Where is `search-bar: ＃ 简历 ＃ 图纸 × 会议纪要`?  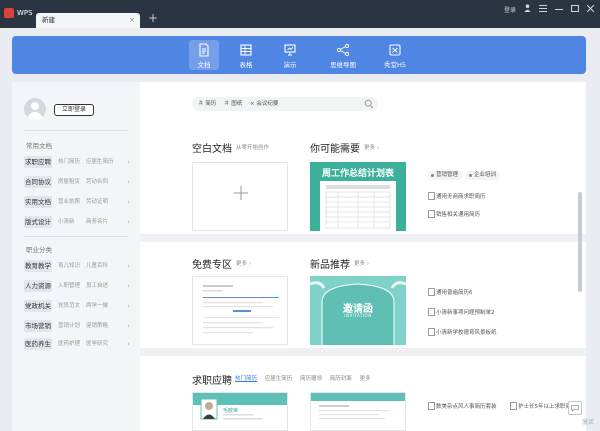 search-bar: ＃ 简历 ＃ 图纸 × 会议纪要 is located at coordinates (285, 104).